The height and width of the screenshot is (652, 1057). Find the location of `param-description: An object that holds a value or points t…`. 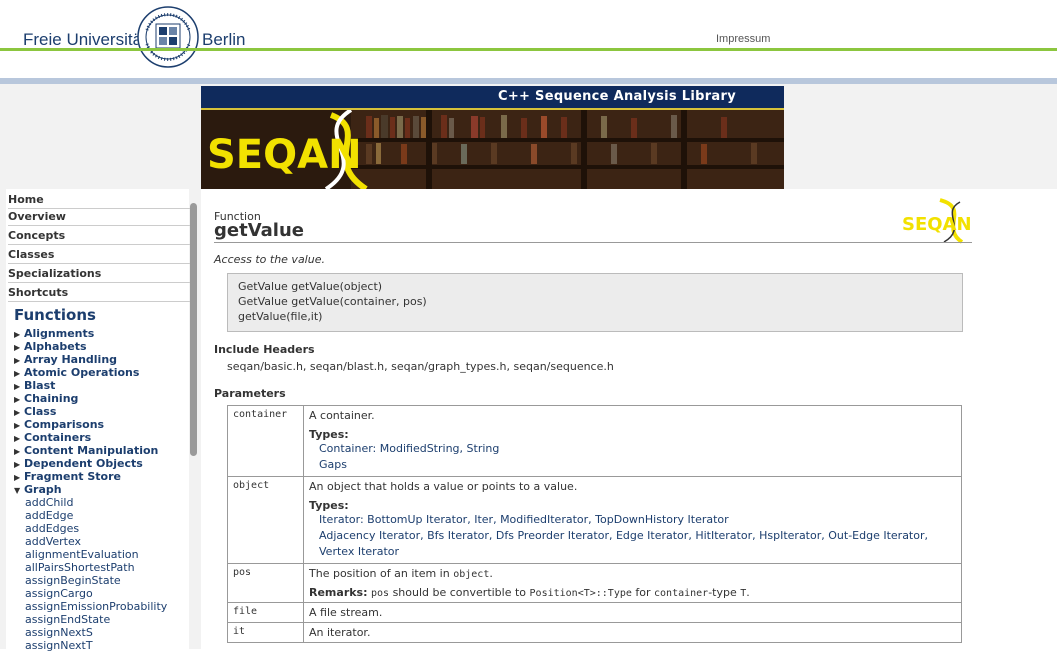

param-description: An object that holds a value or points t… is located at coordinates (443, 486).